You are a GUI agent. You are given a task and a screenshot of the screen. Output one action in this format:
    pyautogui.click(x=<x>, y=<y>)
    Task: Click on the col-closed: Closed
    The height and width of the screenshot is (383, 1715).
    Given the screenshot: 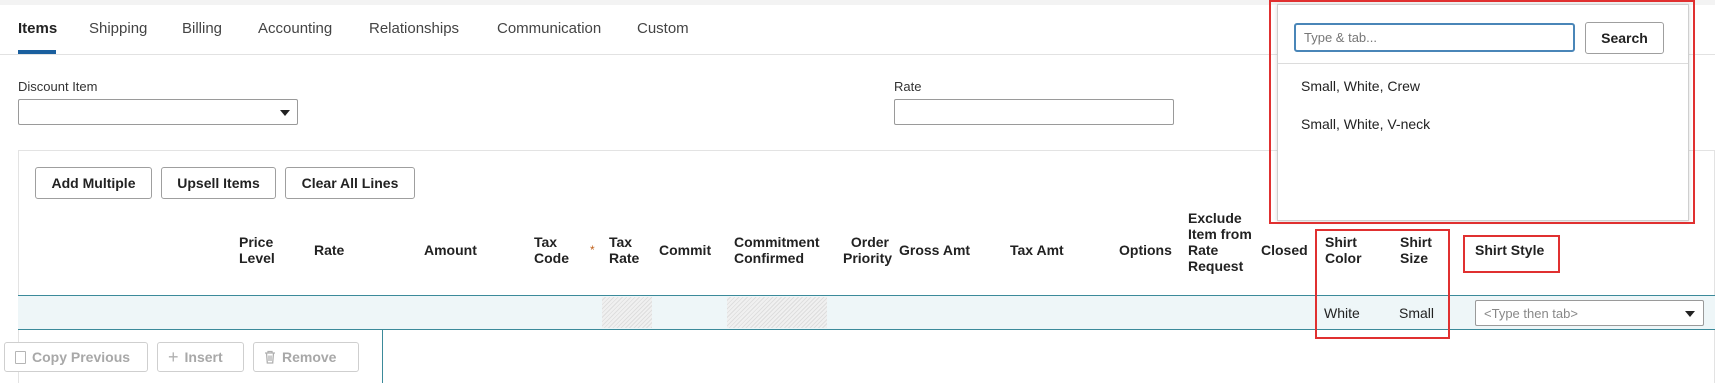 What is the action you would take?
    pyautogui.click(x=1284, y=250)
    